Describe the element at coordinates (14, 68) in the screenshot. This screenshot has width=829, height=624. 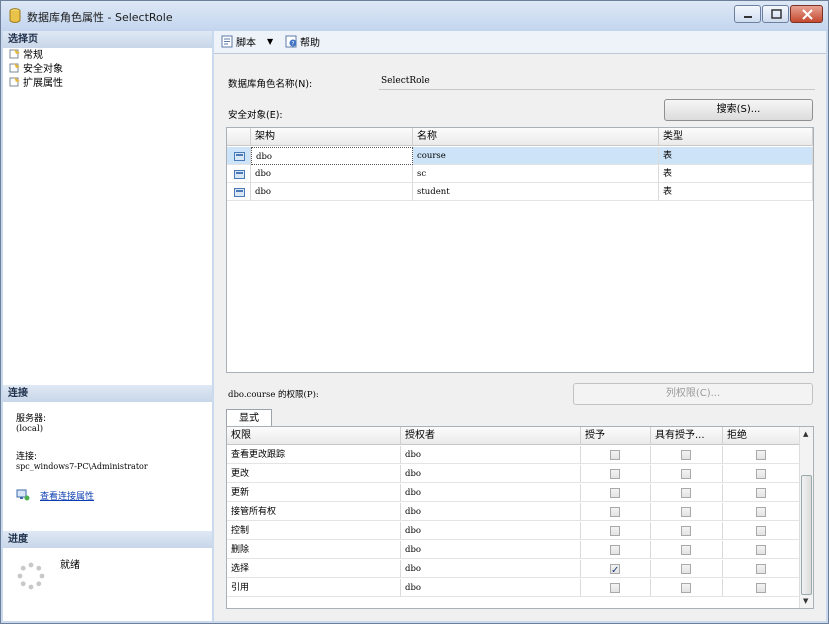
I see `page-icon` at that location.